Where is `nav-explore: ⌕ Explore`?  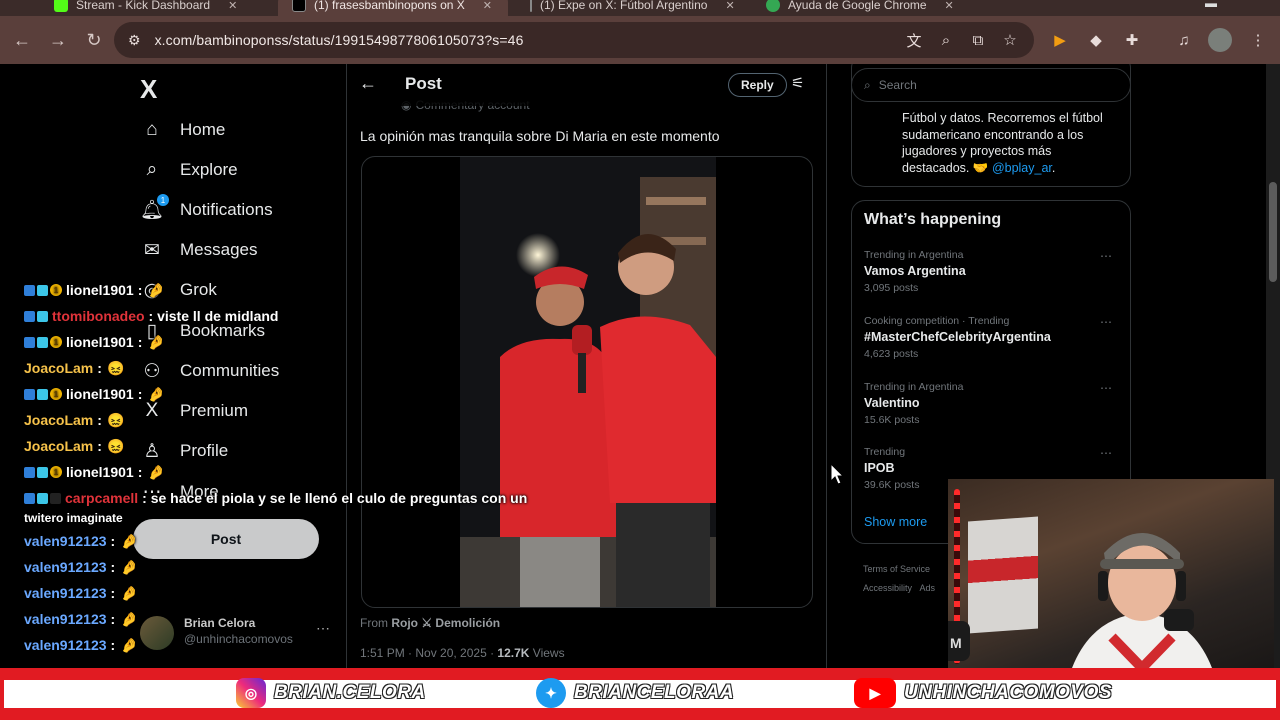 nav-explore: ⌕ Explore is located at coordinates (189, 170).